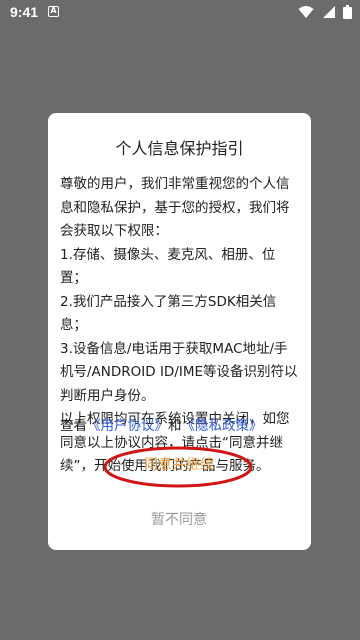  I want to click on user-agreement-link: 《用户协议》, so click(127, 426).